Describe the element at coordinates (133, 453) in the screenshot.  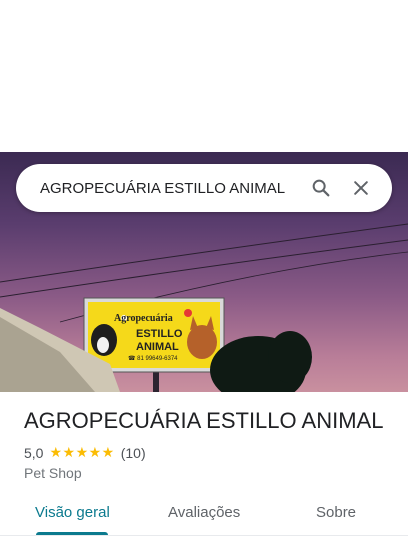
I see `review-count: (10)` at that location.